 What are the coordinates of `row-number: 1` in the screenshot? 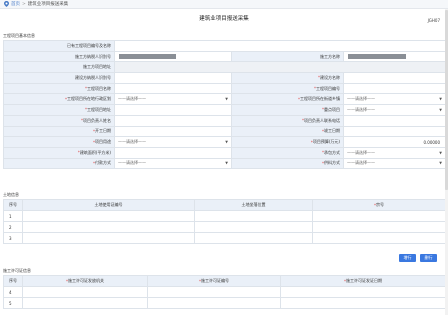 It's located at (13, 216).